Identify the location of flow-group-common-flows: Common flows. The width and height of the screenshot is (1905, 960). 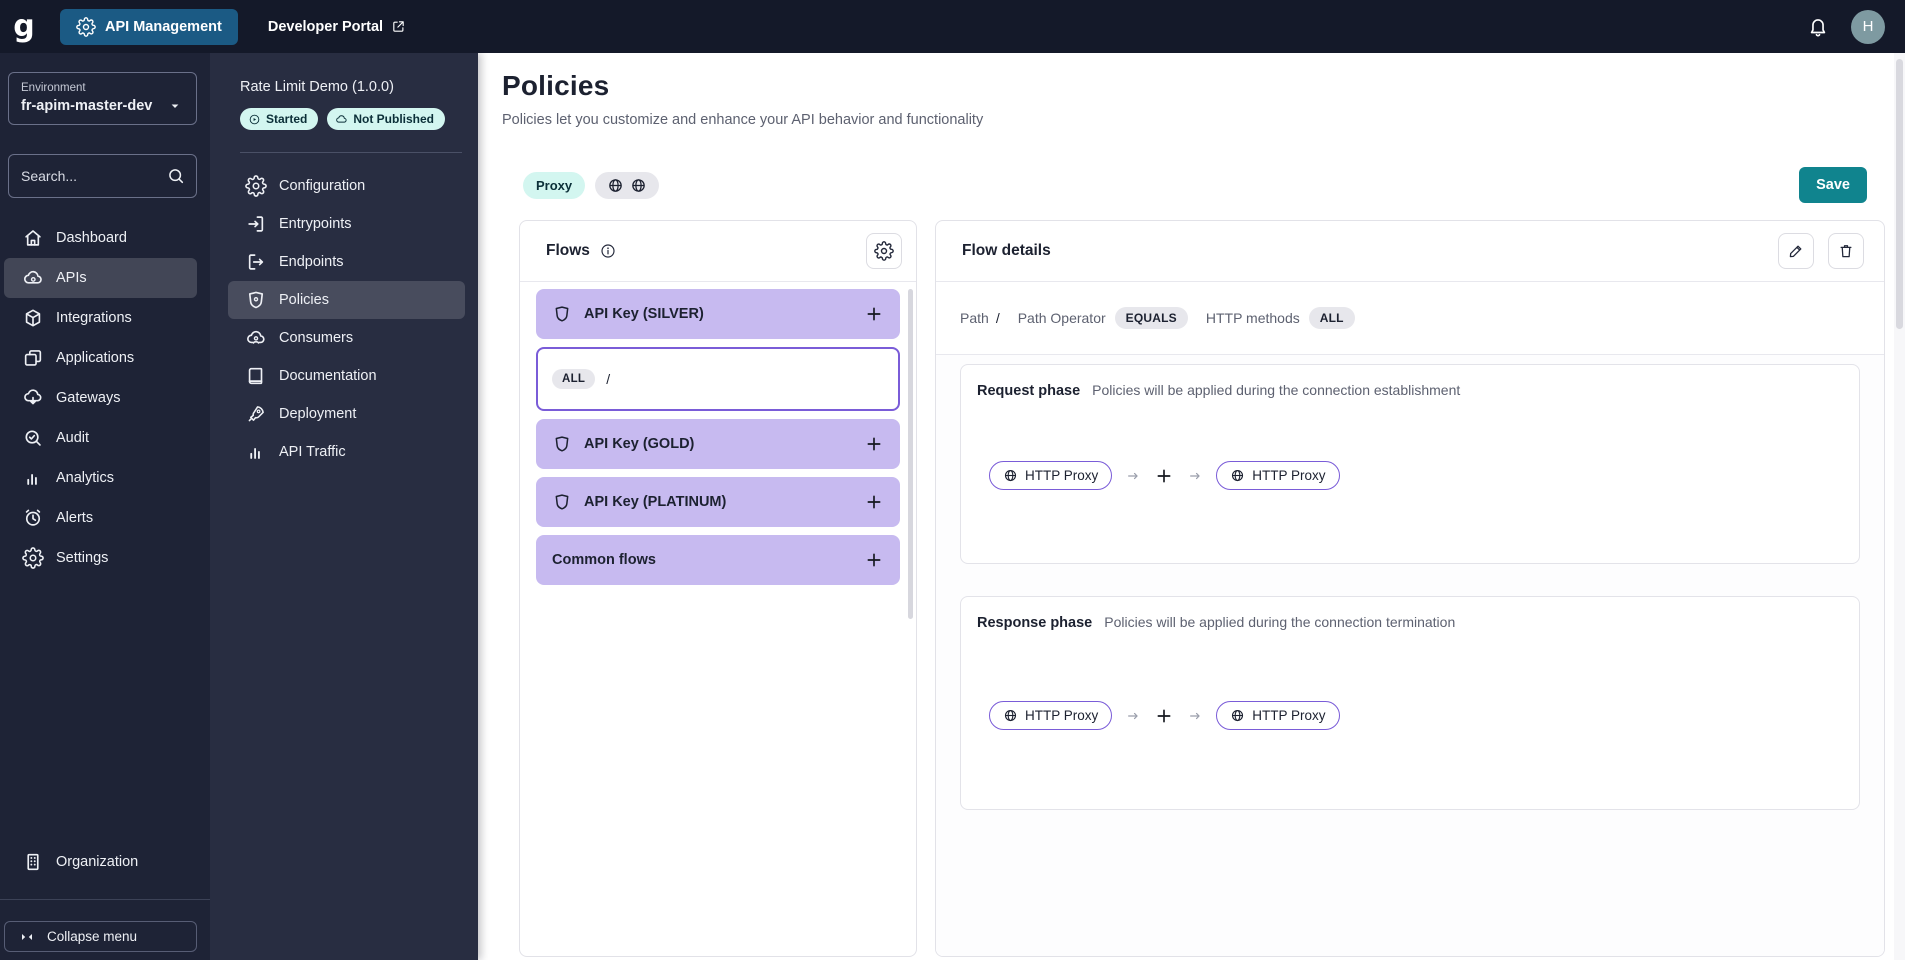
(718, 560).